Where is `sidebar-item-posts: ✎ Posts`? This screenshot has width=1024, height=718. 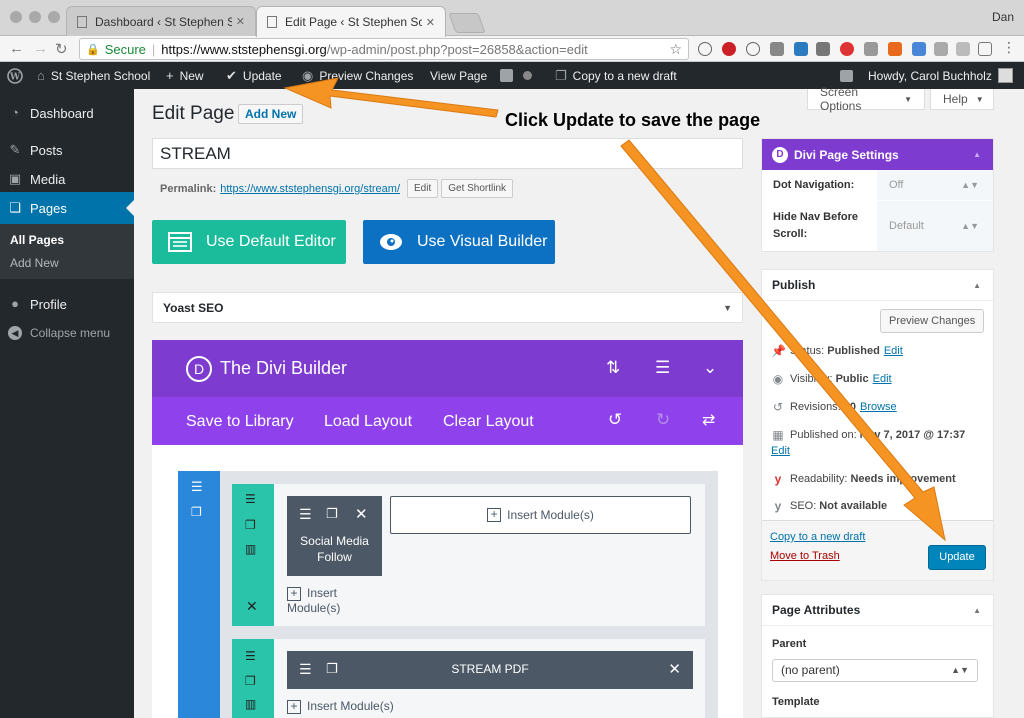
sidebar-item-posts: ✎ Posts is located at coordinates (67, 150).